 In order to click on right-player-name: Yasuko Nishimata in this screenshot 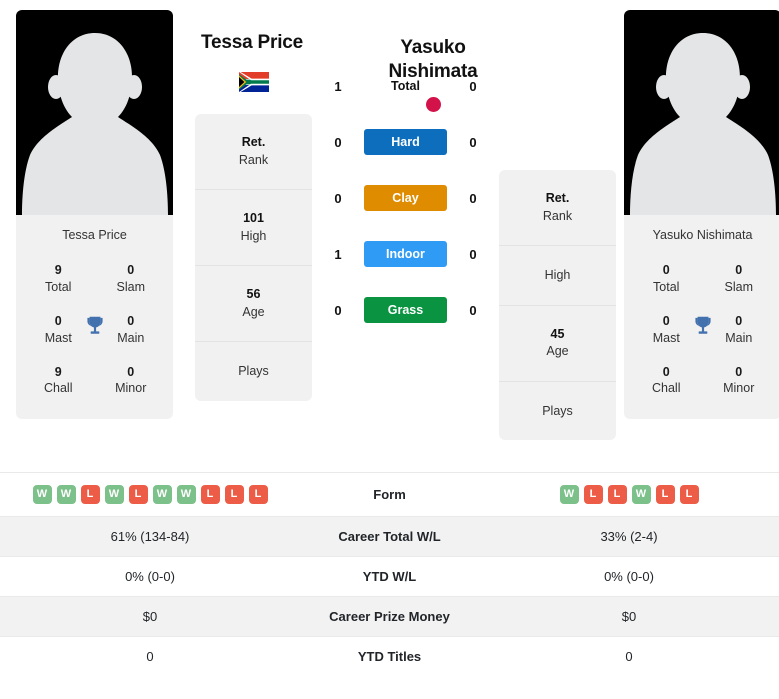, I will do `click(433, 59)`.